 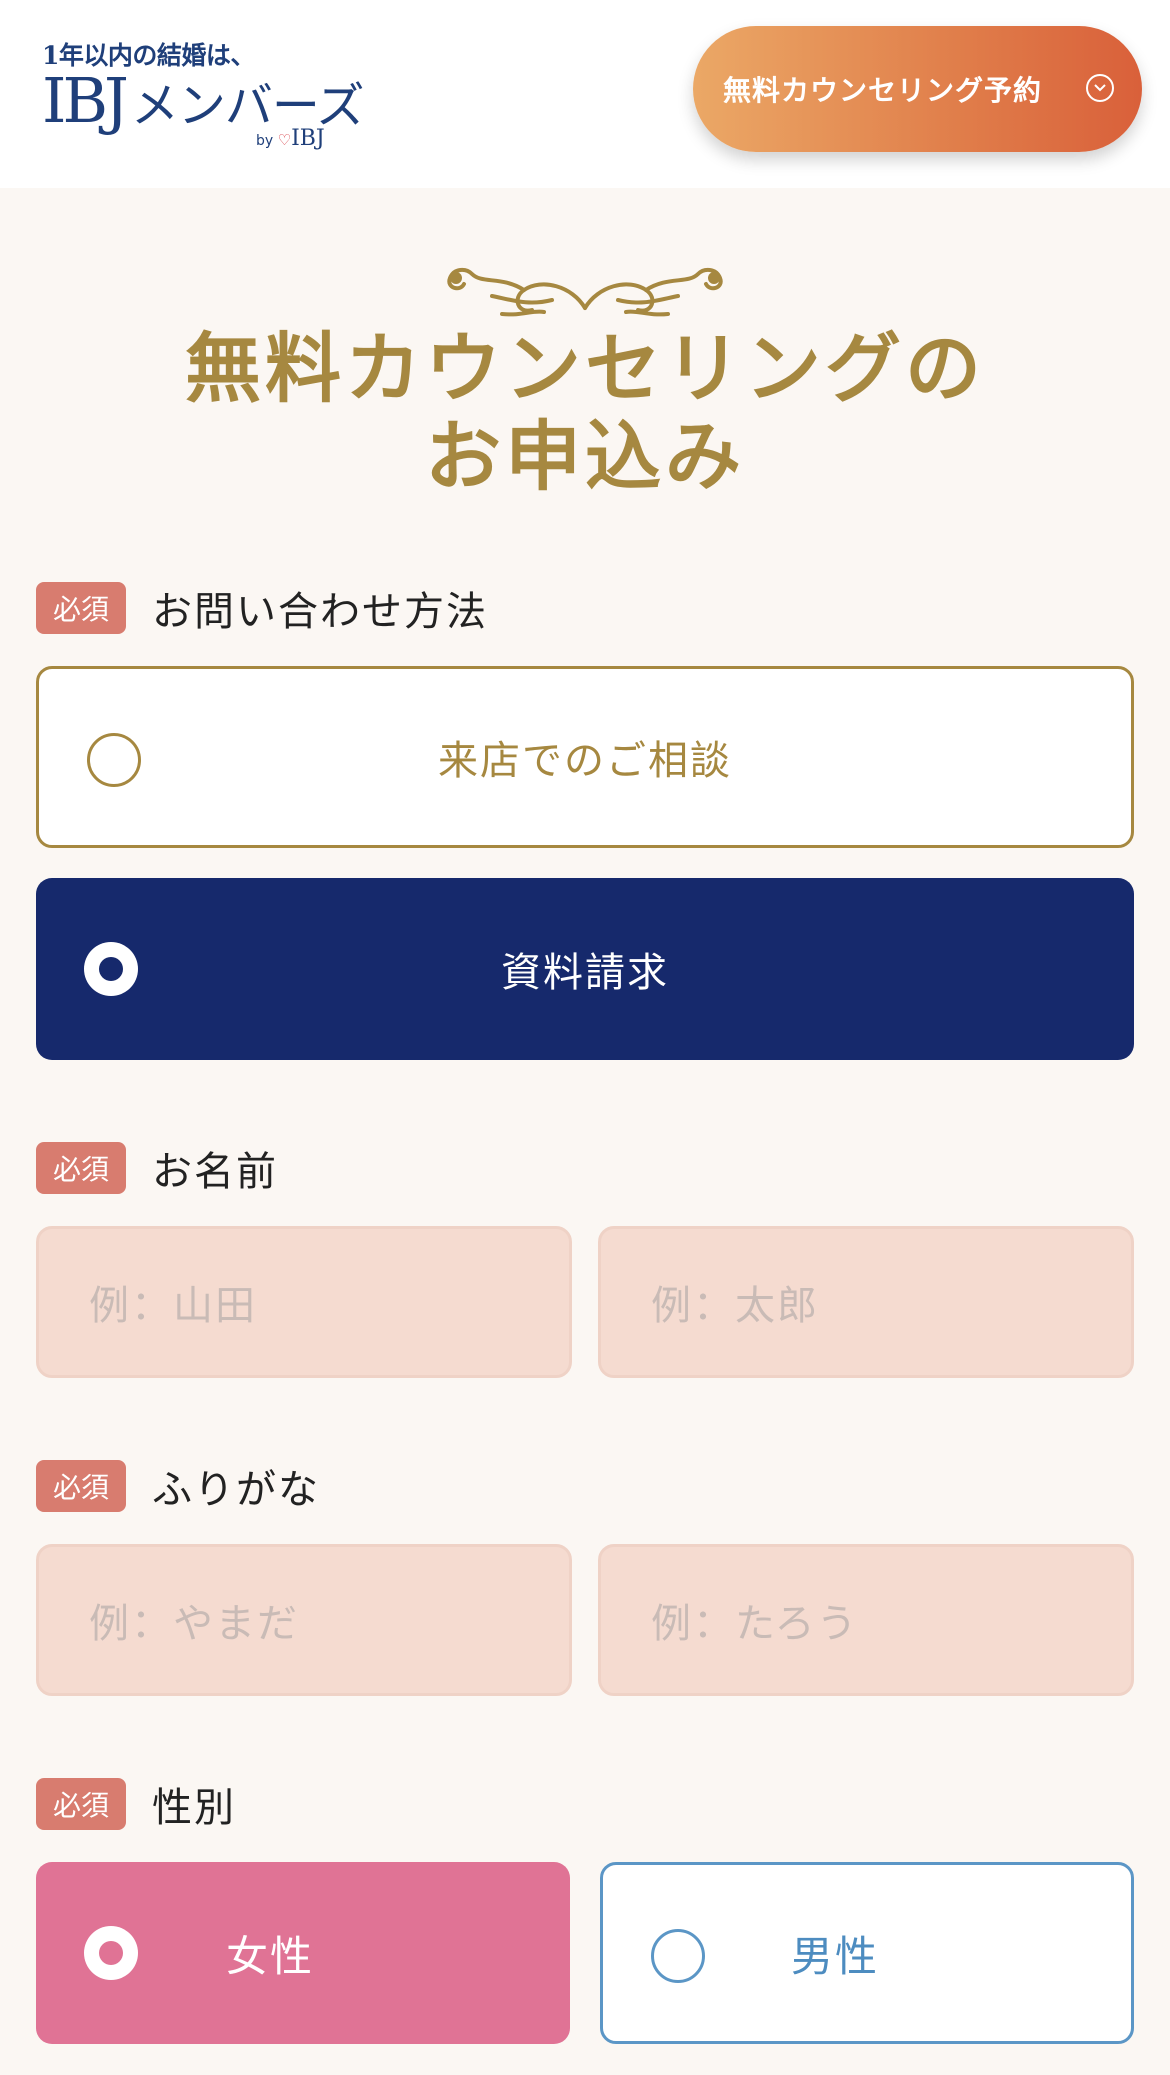 What do you see at coordinates (585, 368) in the screenshot?
I see `page-title-line1: 無料カウンセリングの` at bounding box center [585, 368].